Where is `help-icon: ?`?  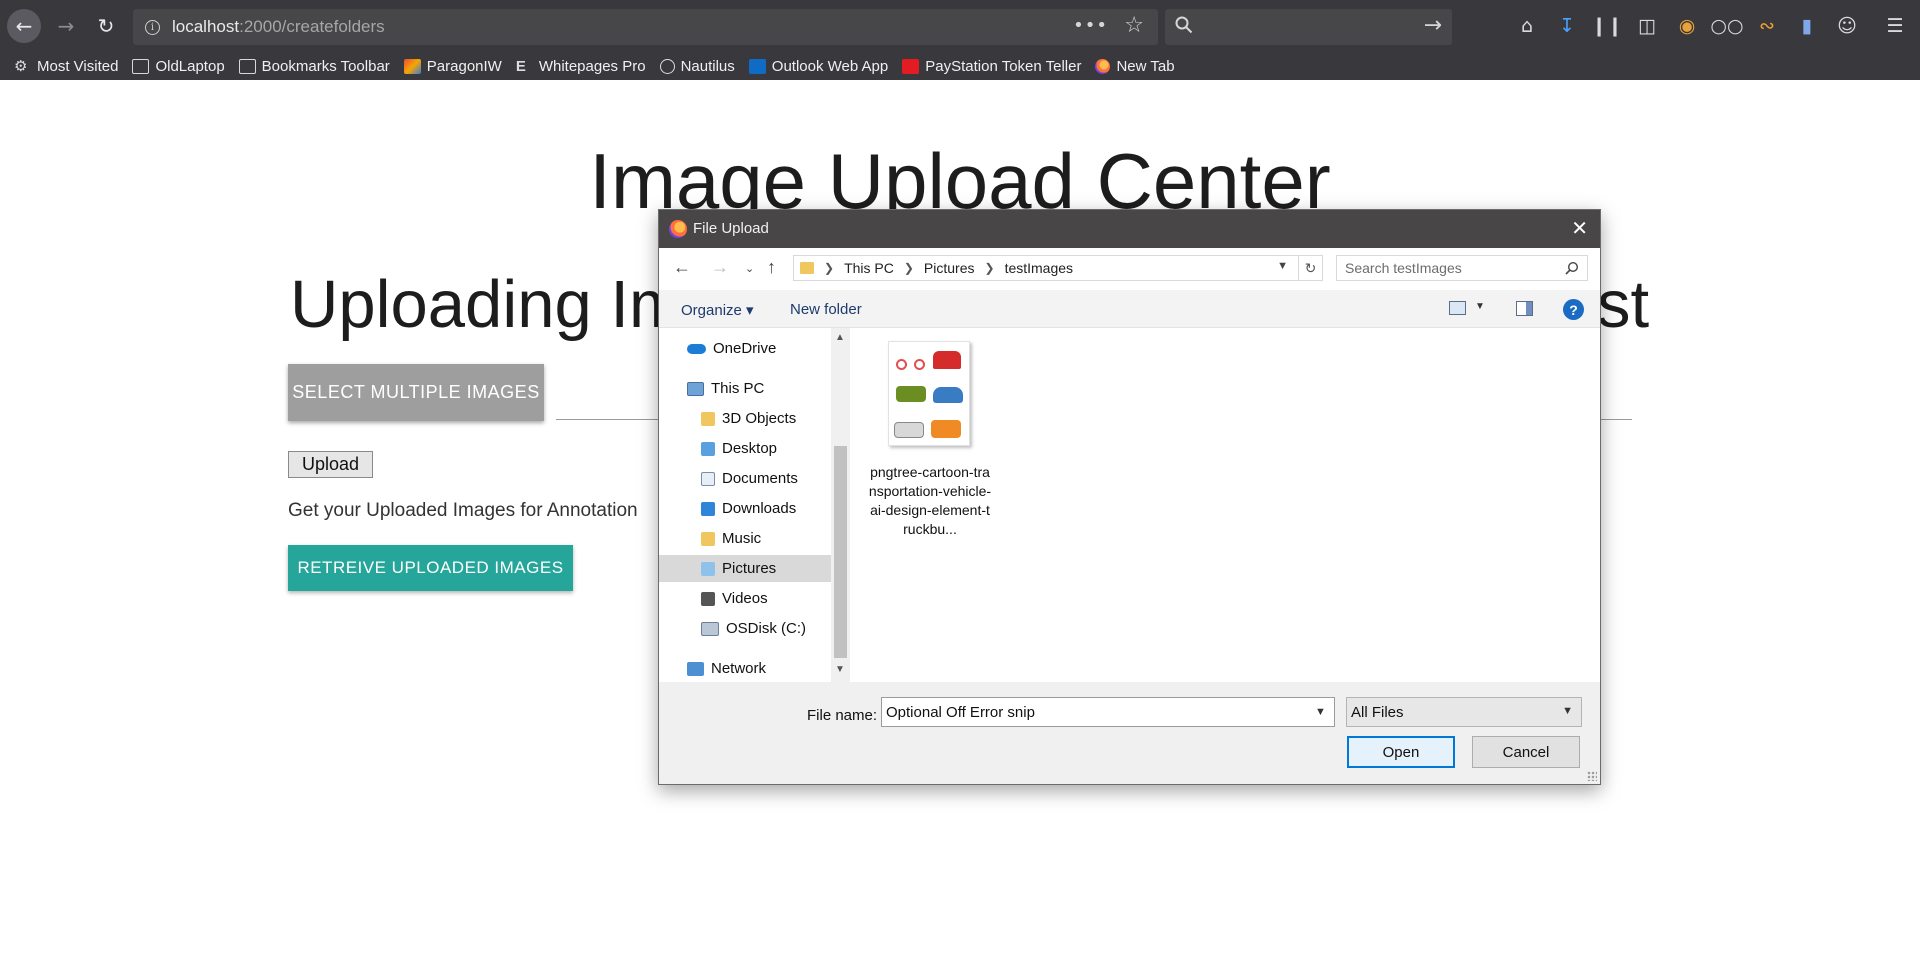
help-icon: ? is located at coordinates (1573, 309).